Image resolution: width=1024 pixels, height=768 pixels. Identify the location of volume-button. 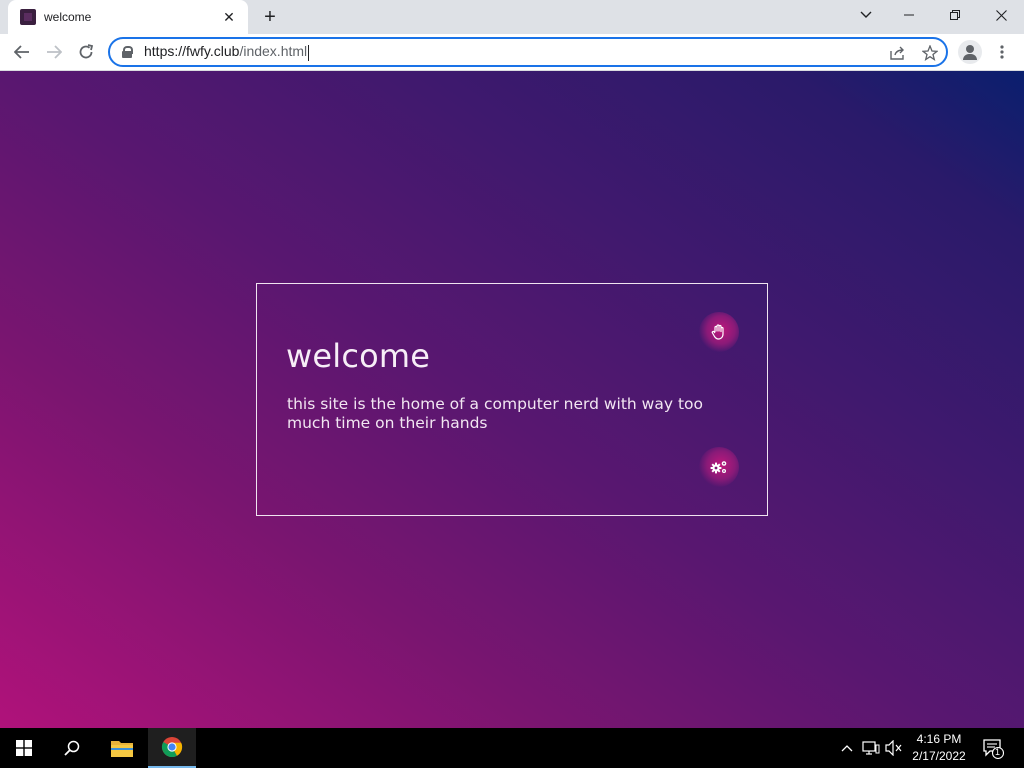
(894, 748).